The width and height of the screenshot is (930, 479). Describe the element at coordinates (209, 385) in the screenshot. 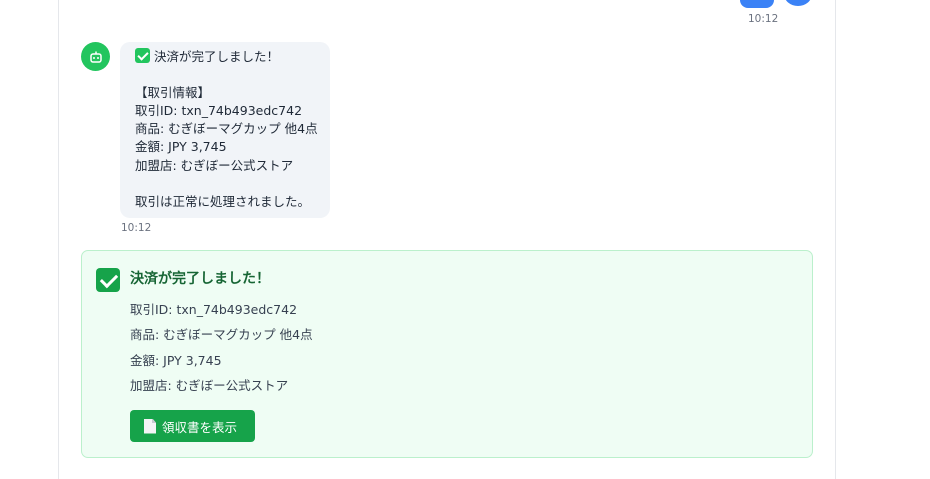

I see `merchant-info: 加盟店: むぎぼー公式ストア` at that location.